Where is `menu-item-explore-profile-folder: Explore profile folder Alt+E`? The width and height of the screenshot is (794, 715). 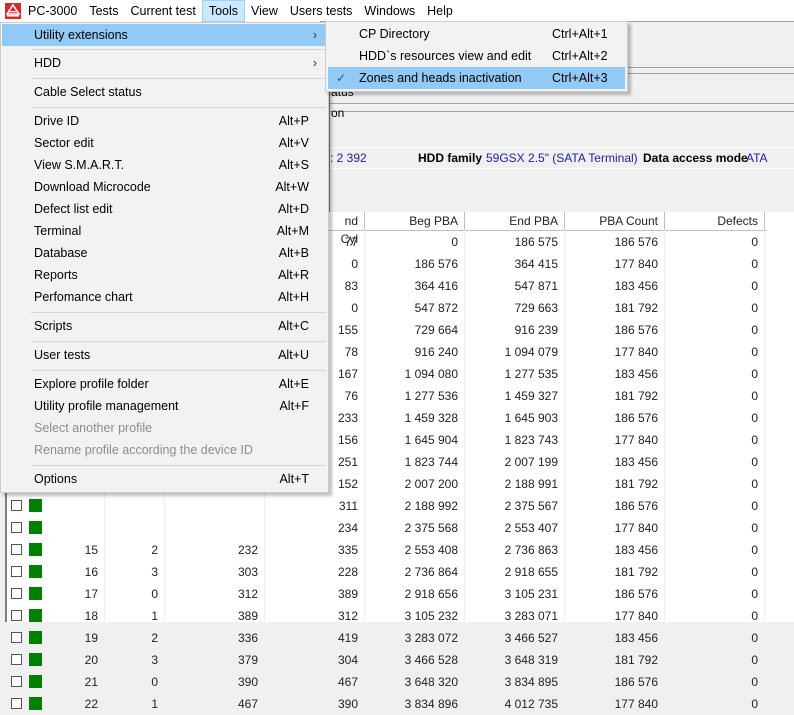 menu-item-explore-profile-folder: Explore profile folder Alt+E is located at coordinates (164, 384).